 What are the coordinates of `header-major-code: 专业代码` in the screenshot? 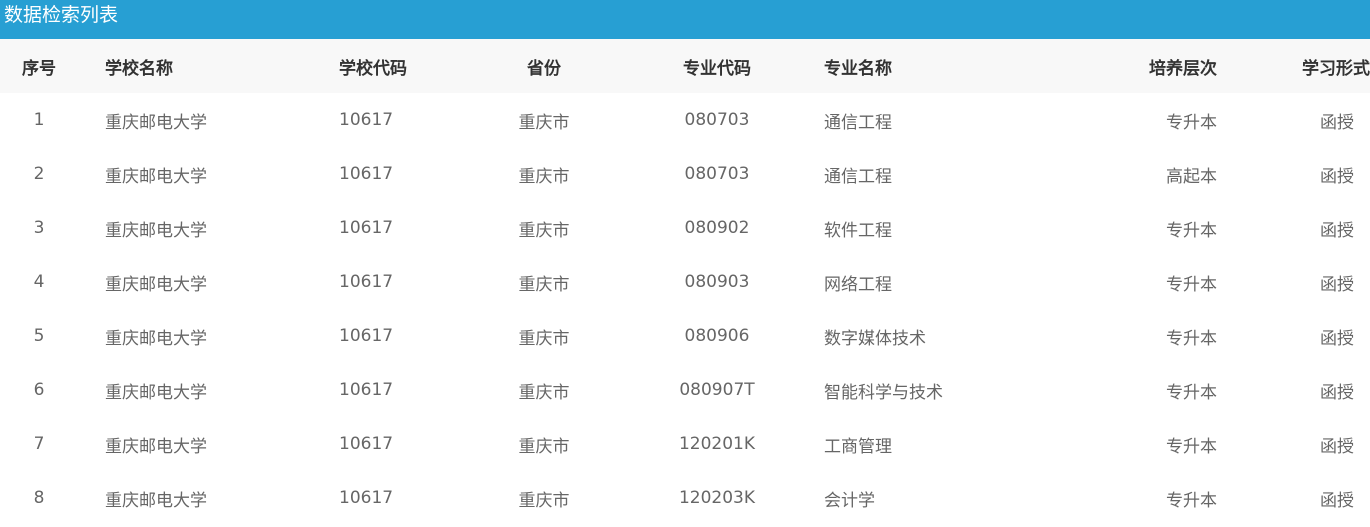 It's located at (717, 68).